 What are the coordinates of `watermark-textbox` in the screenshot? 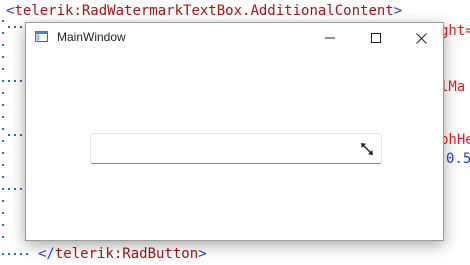 It's located at (236, 148).